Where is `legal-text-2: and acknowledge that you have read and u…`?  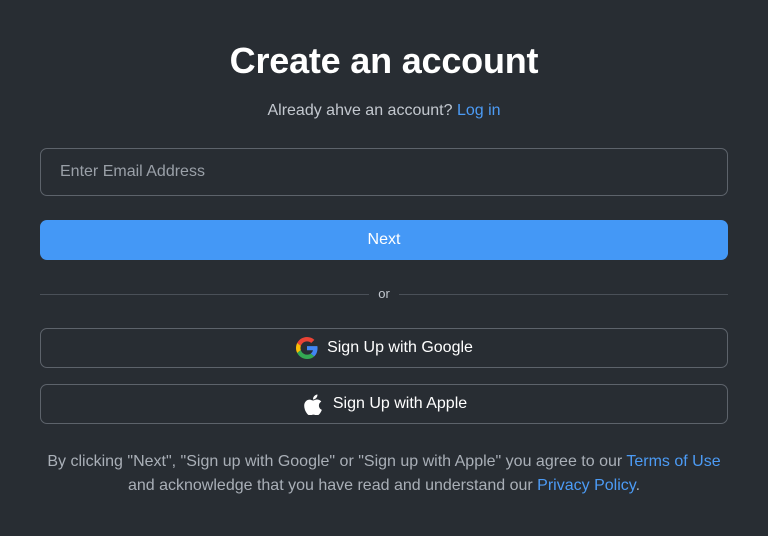
legal-text-2: and acknowledge that you have read and u… is located at coordinates (330, 485).